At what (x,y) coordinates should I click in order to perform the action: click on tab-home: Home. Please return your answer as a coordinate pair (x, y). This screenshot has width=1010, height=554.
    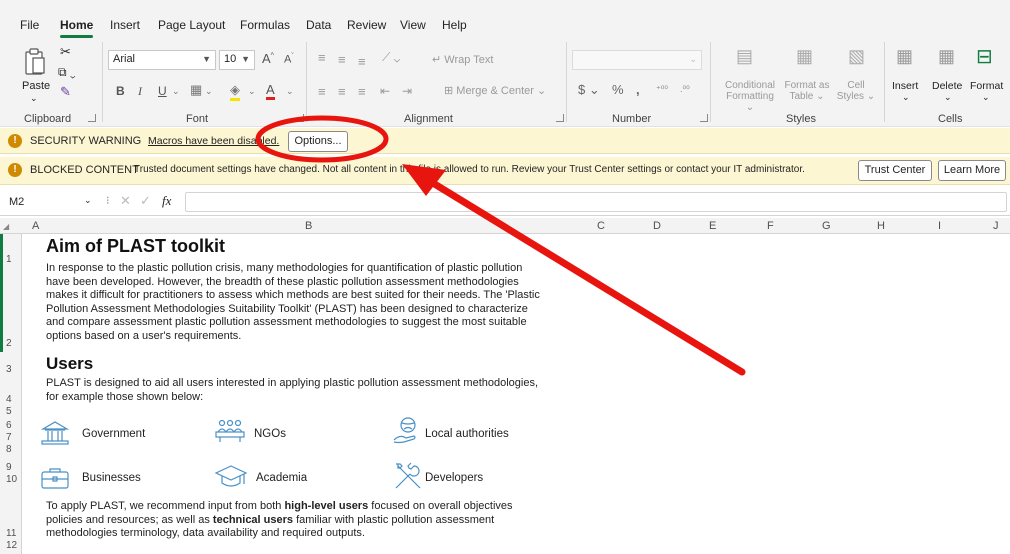
    Looking at the image, I should click on (76, 25).